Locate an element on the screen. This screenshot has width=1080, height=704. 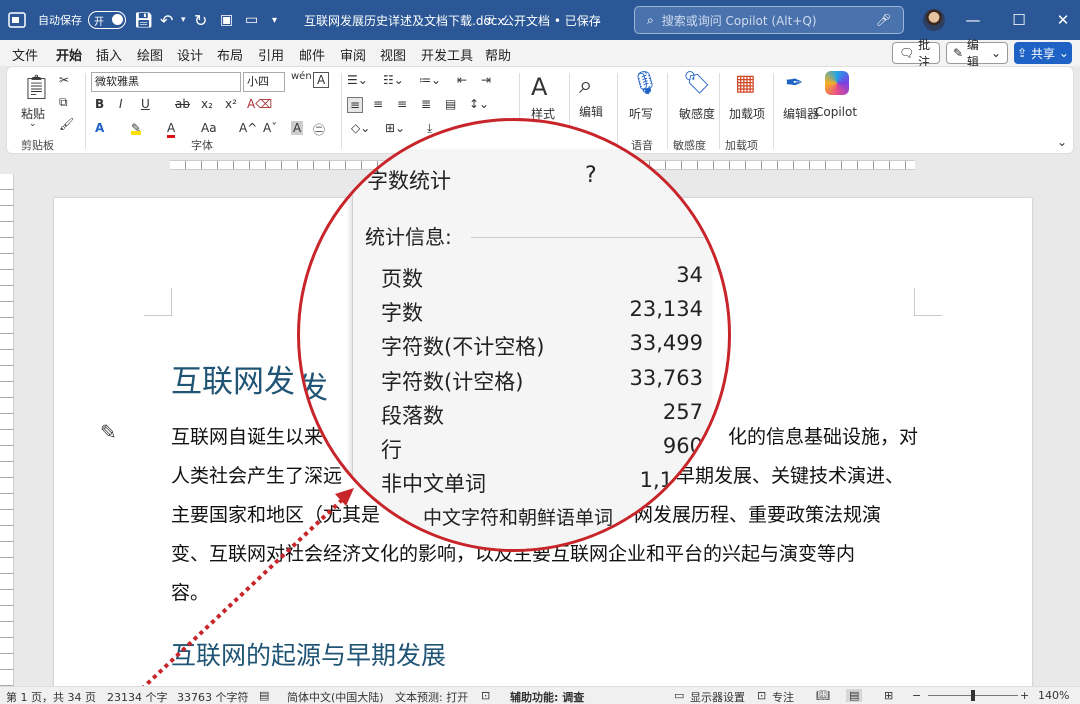
align-right-icon: ≡ is located at coordinates (402, 104).